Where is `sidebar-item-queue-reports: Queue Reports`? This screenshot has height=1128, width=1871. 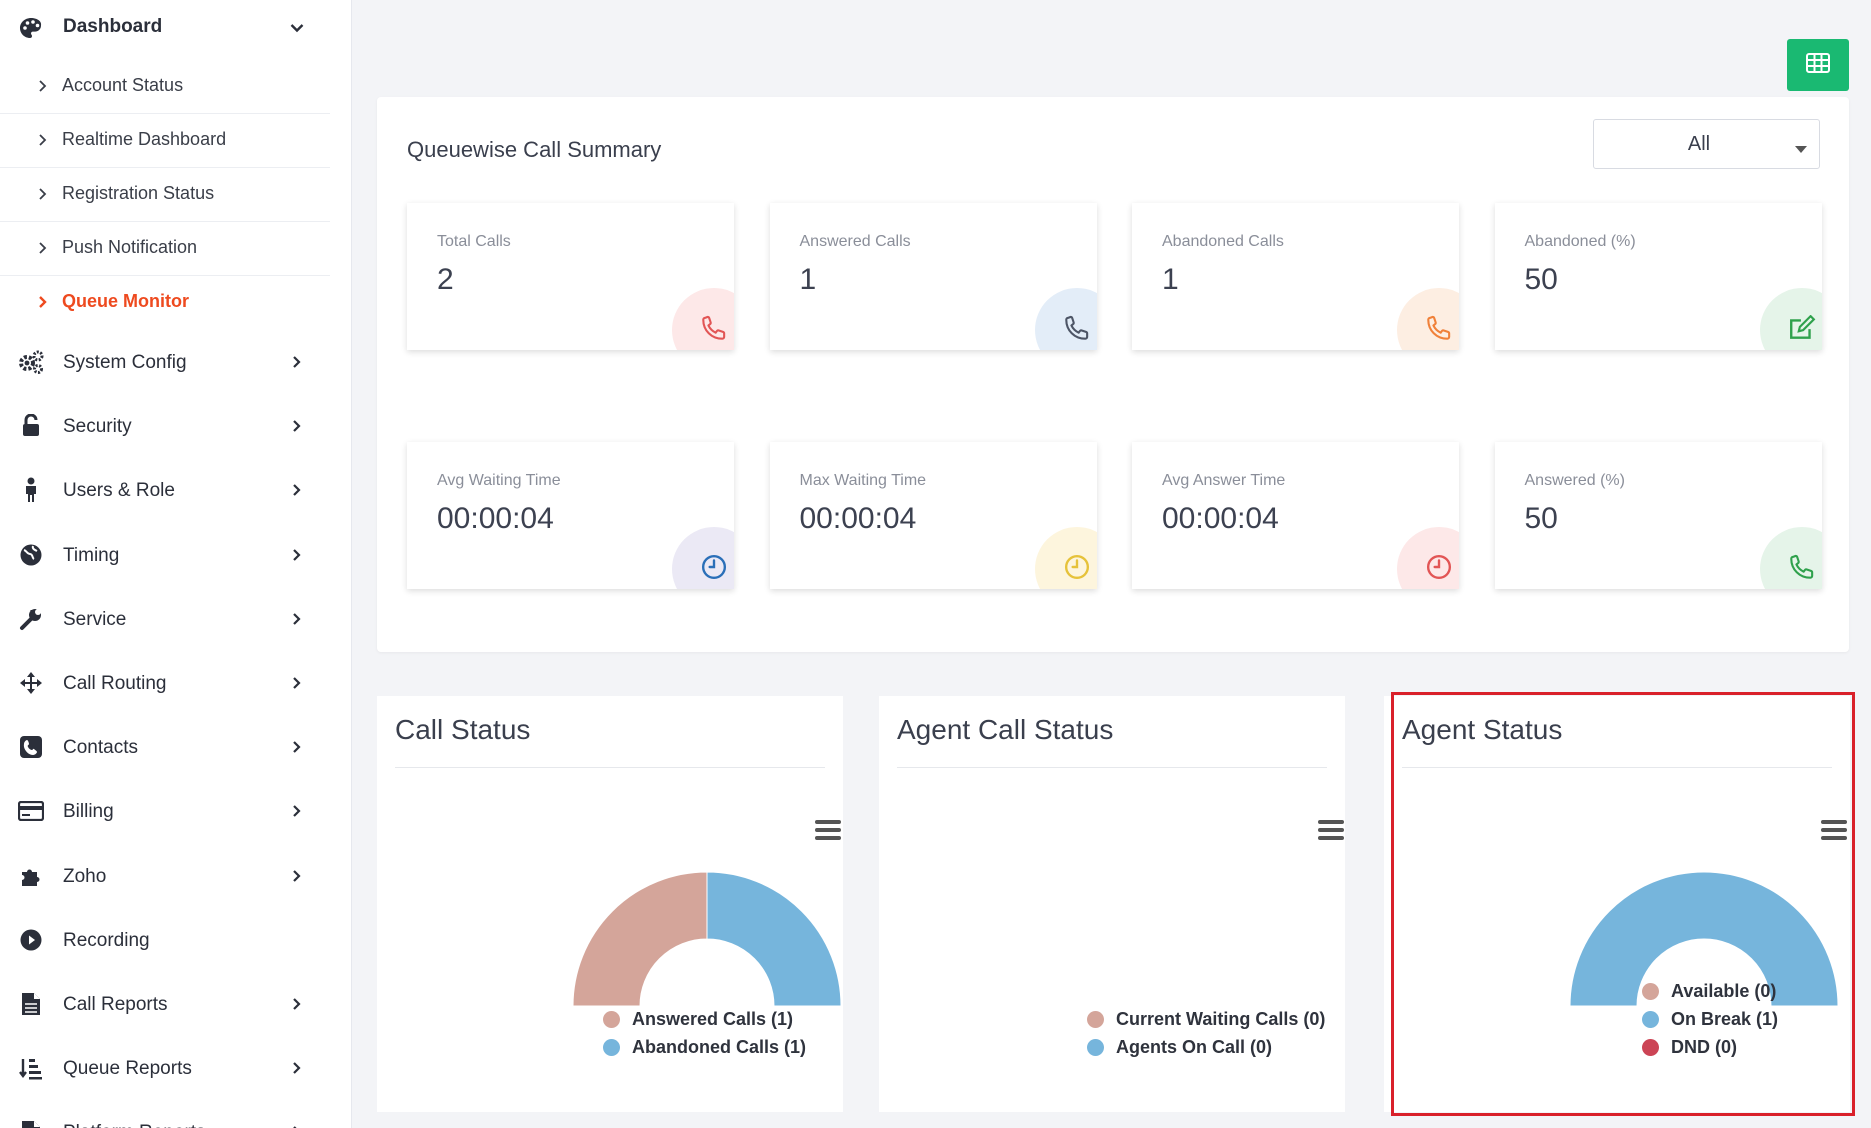
sidebar-item-queue-reports: Queue Reports is located at coordinates (175, 1068).